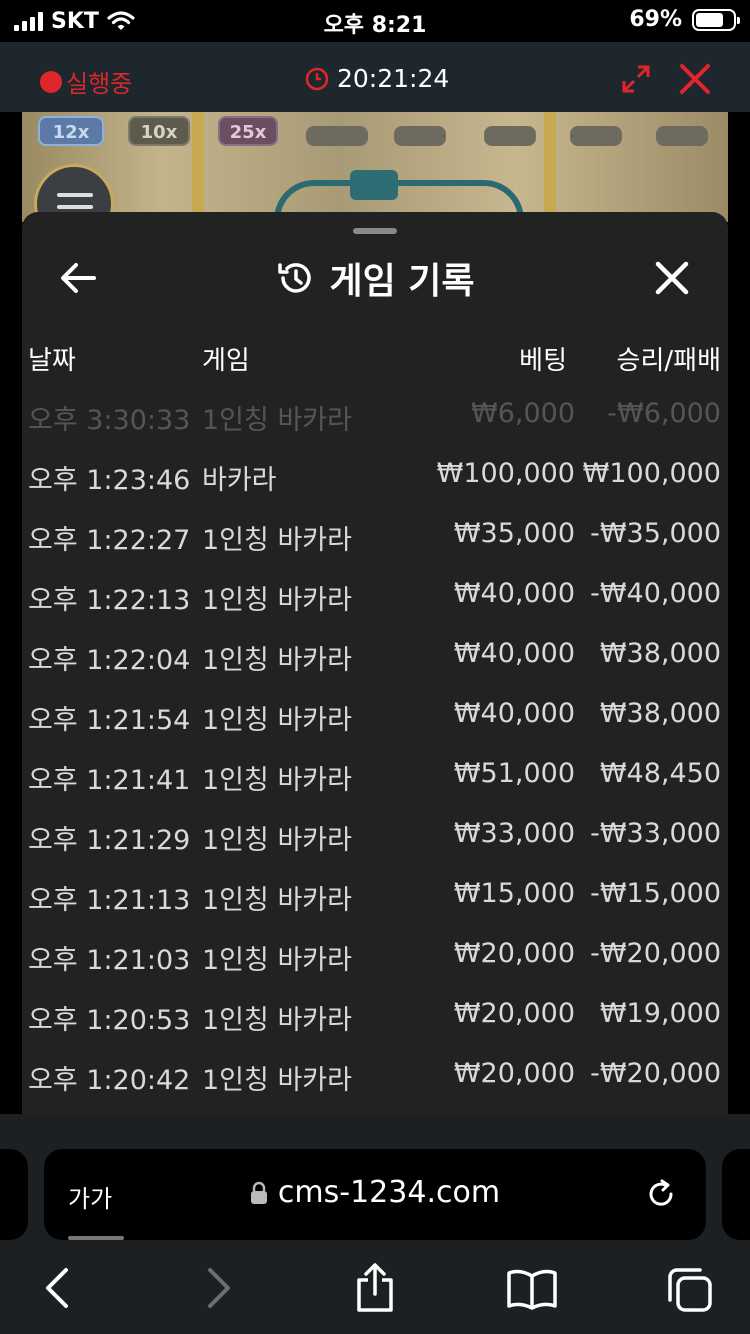  What do you see at coordinates (109, 420) in the screenshot?
I see `row-time: 오후 3:30:33` at bounding box center [109, 420].